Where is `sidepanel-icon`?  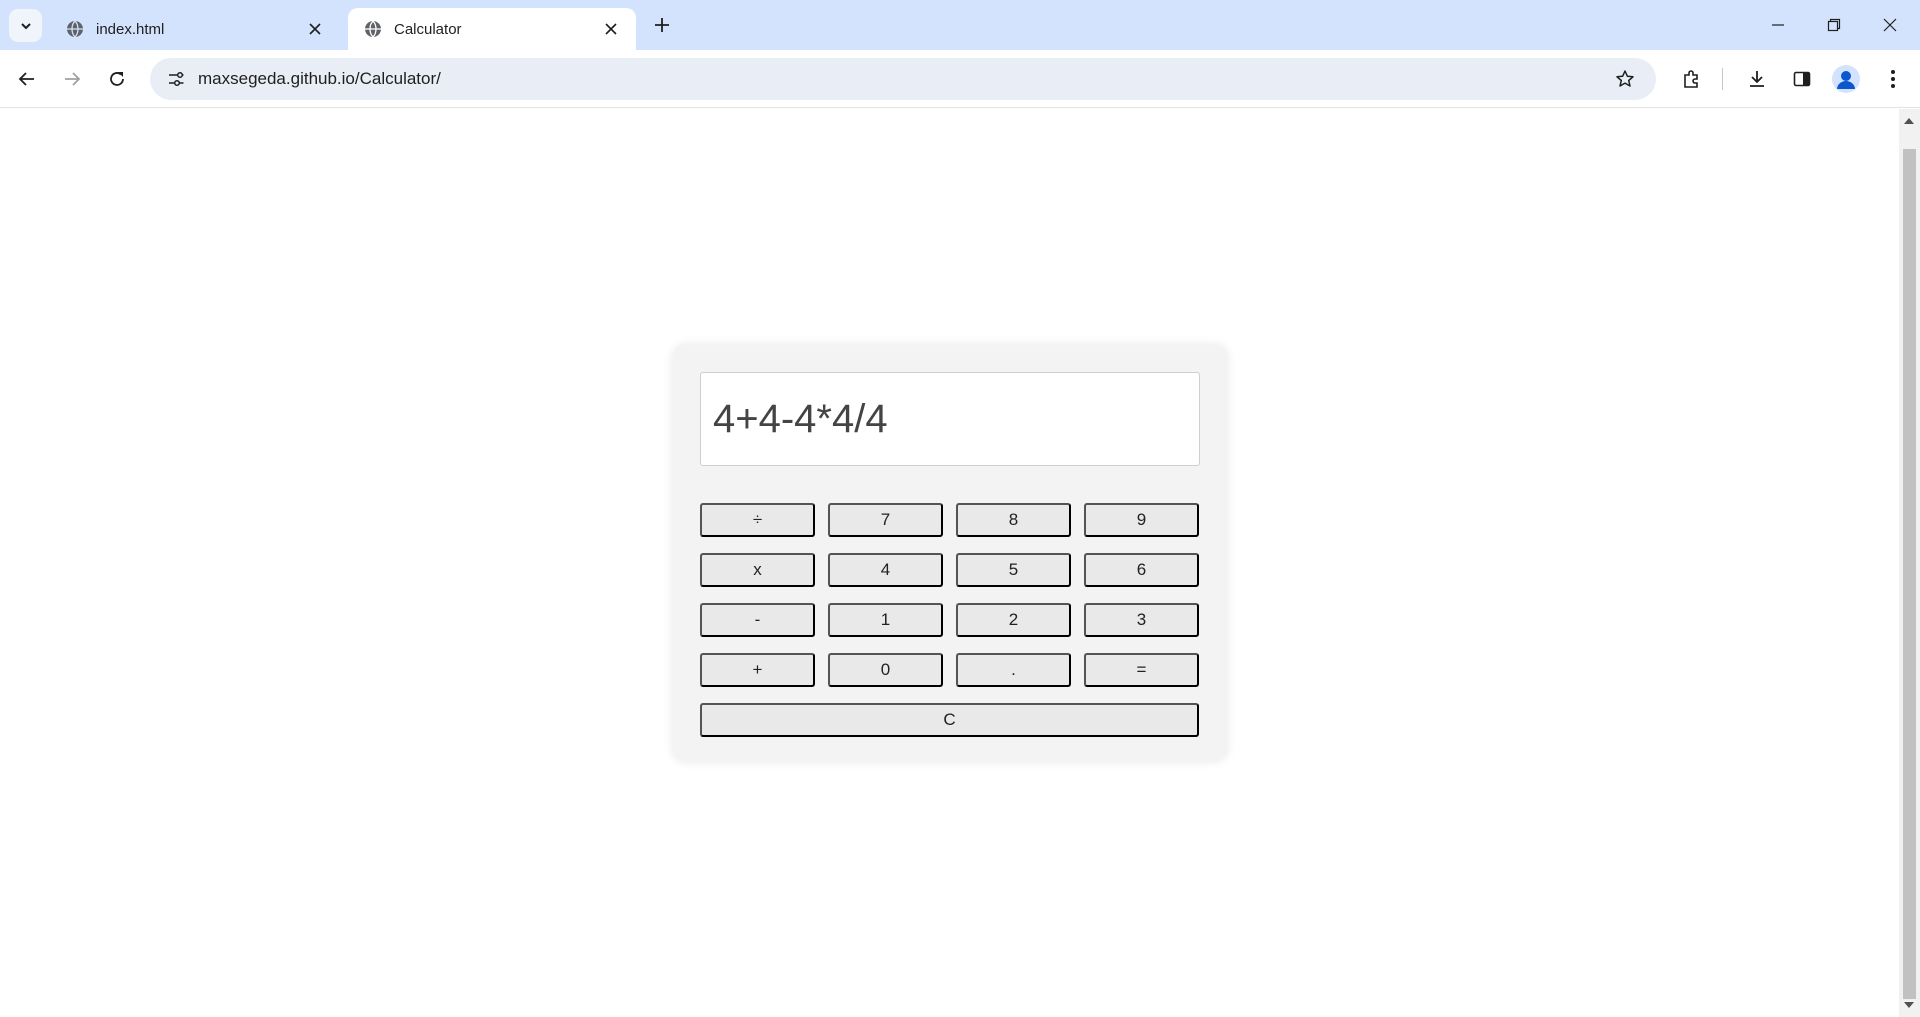 sidepanel-icon is located at coordinates (1802, 79).